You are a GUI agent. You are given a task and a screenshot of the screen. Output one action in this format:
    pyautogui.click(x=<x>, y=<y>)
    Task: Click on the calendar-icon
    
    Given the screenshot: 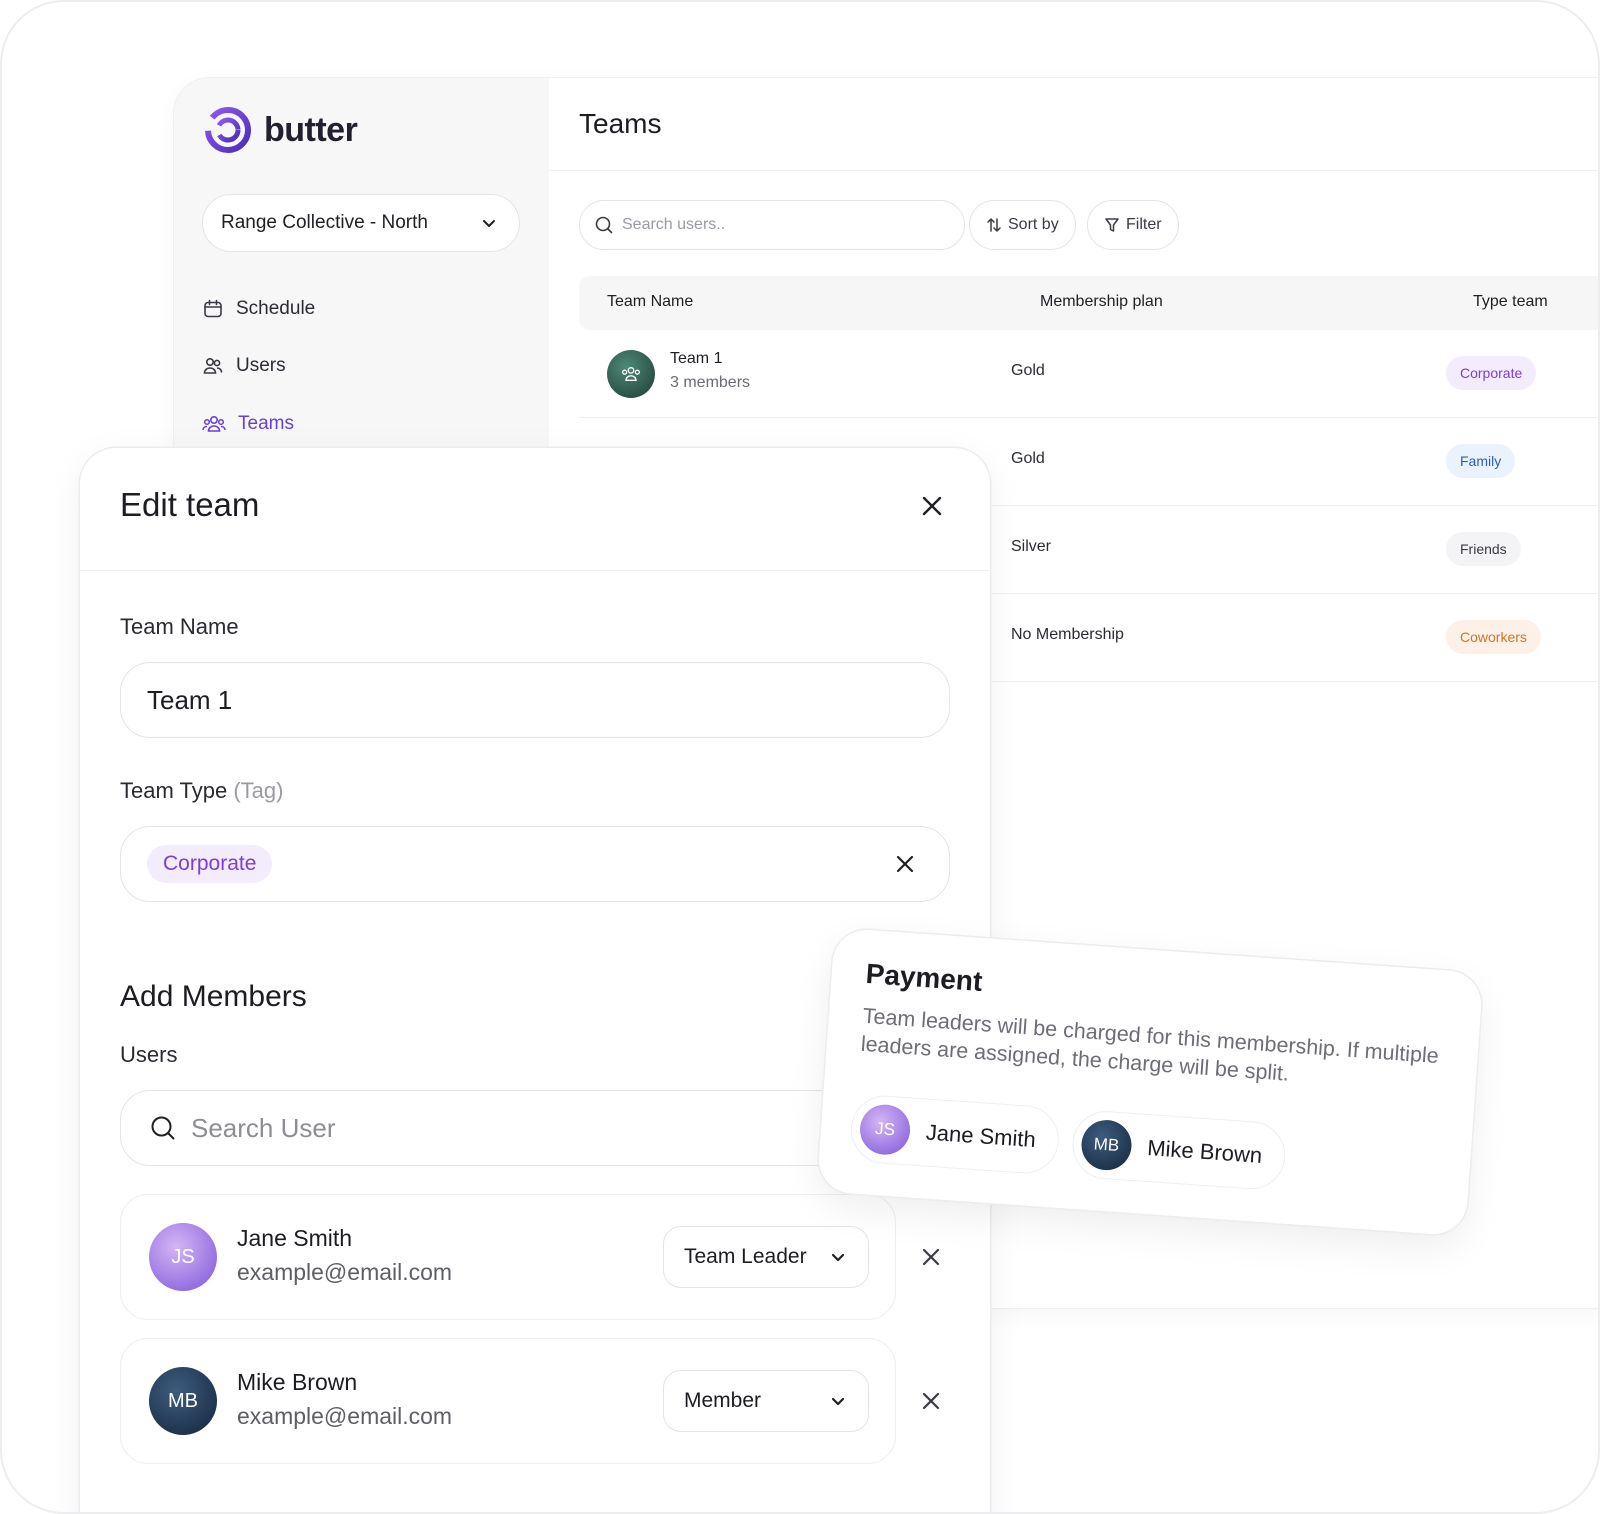 What is the action you would take?
    pyautogui.click(x=213, y=308)
    